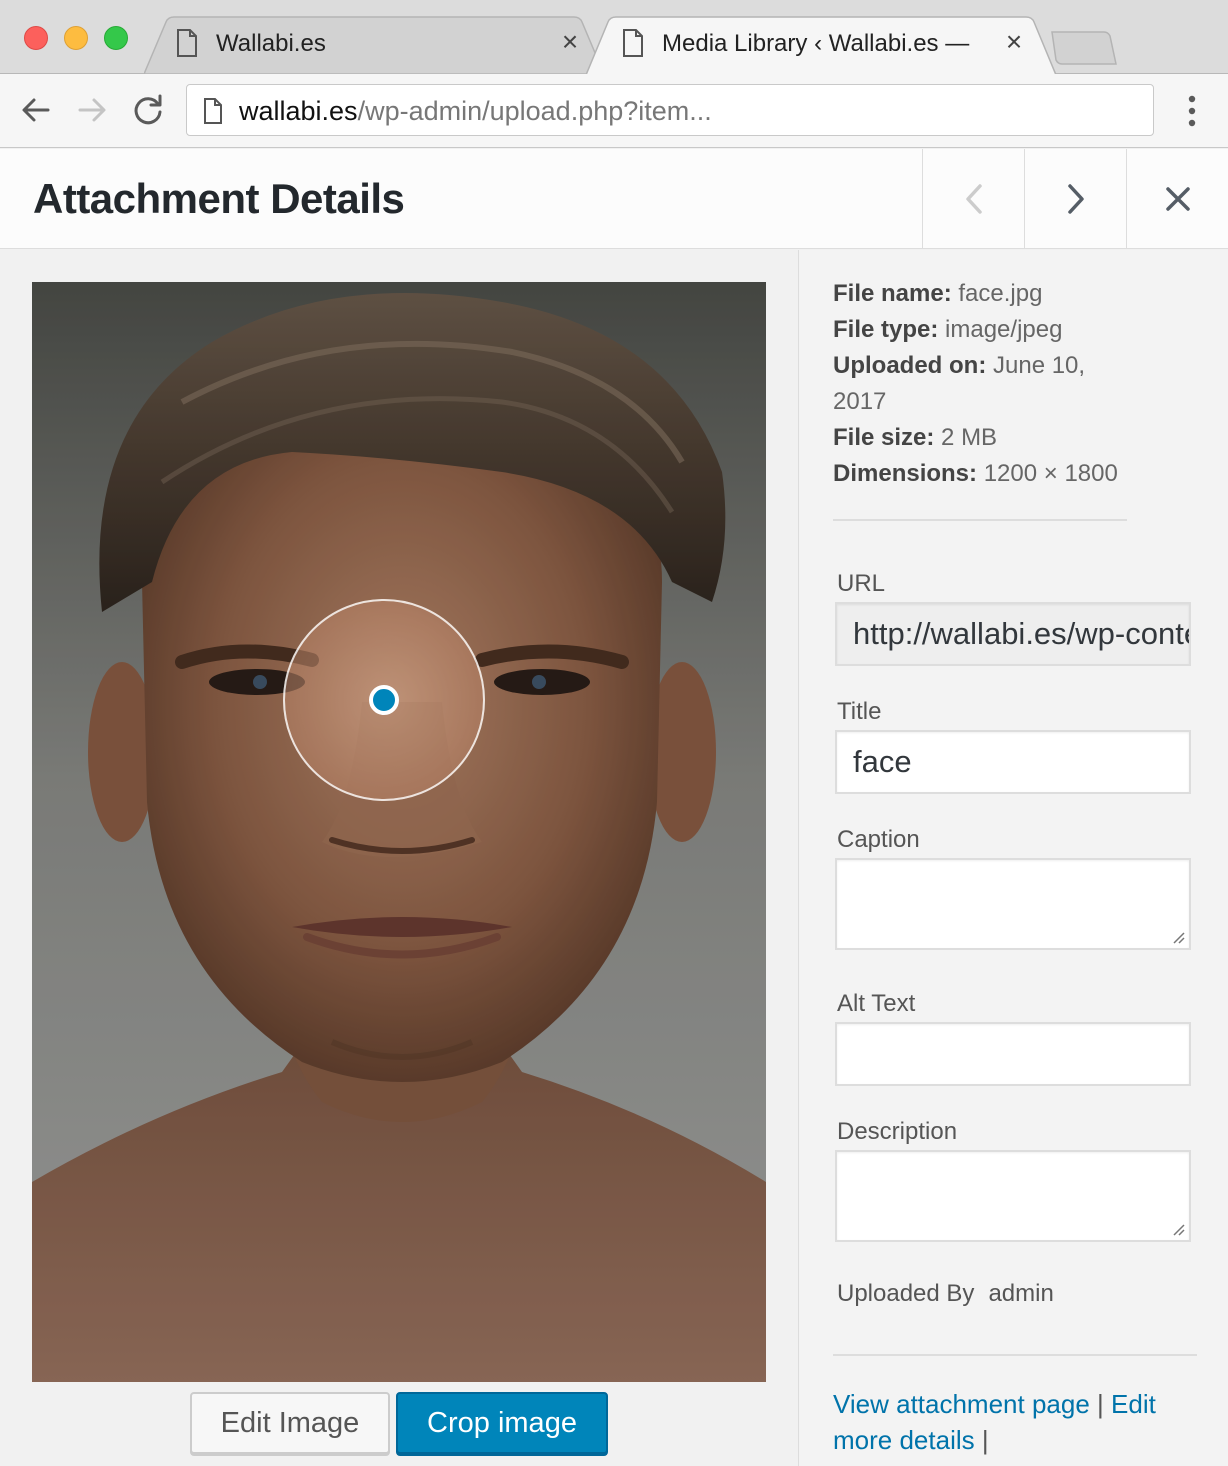 This screenshot has height=1466, width=1228. I want to click on title-label: Title, so click(859, 711).